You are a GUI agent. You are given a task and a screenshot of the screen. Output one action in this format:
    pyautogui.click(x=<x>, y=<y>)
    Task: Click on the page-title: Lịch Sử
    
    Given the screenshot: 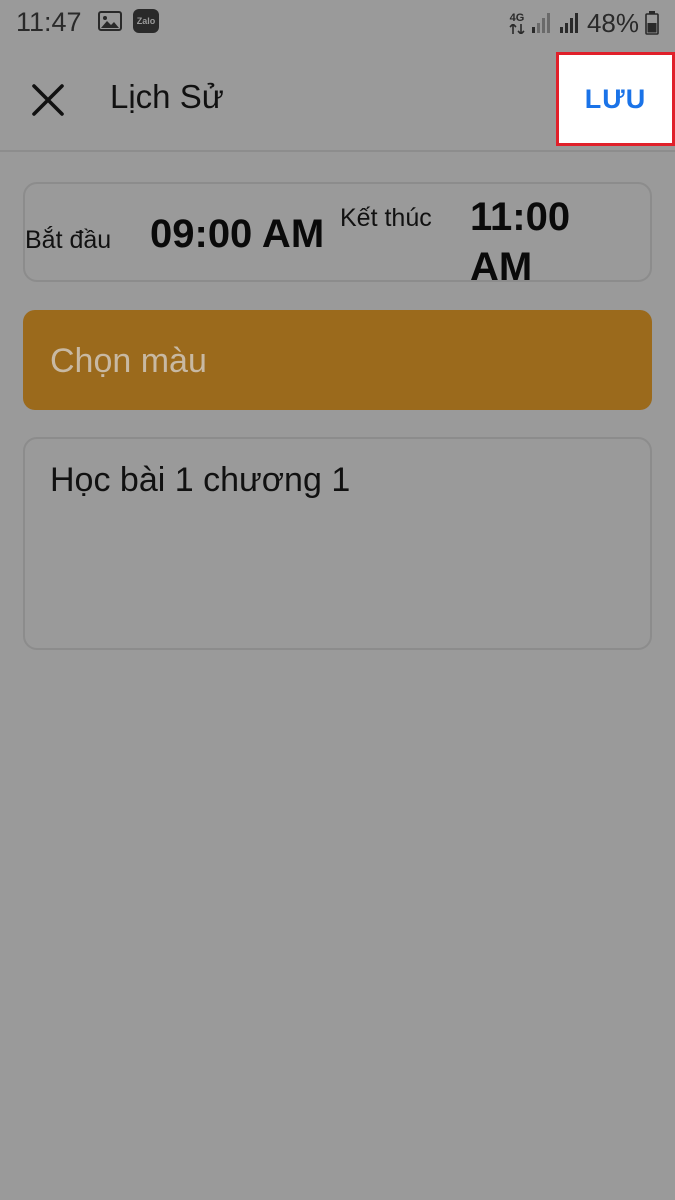 What is the action you would take?
    pyautogui.click(x=167, y=96)
    